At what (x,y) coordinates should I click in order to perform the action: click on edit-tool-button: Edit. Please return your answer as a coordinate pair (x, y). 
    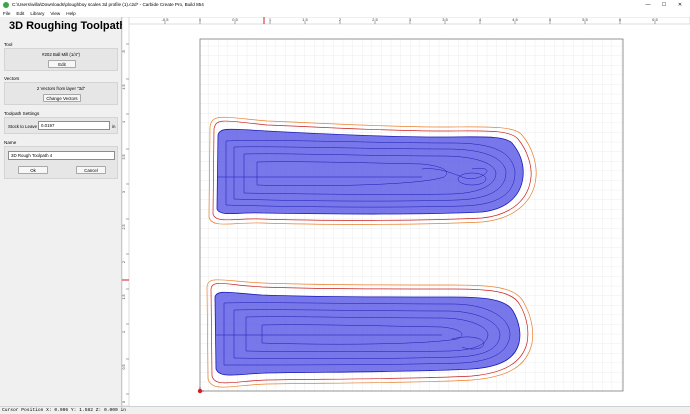
    Looking at the image, I should click on (62, 64).